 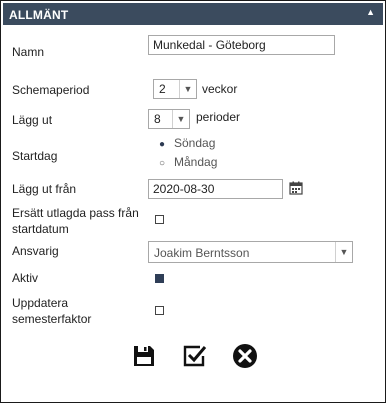 I want to click on startday-label: Startdag, so click(x=35, y=156).